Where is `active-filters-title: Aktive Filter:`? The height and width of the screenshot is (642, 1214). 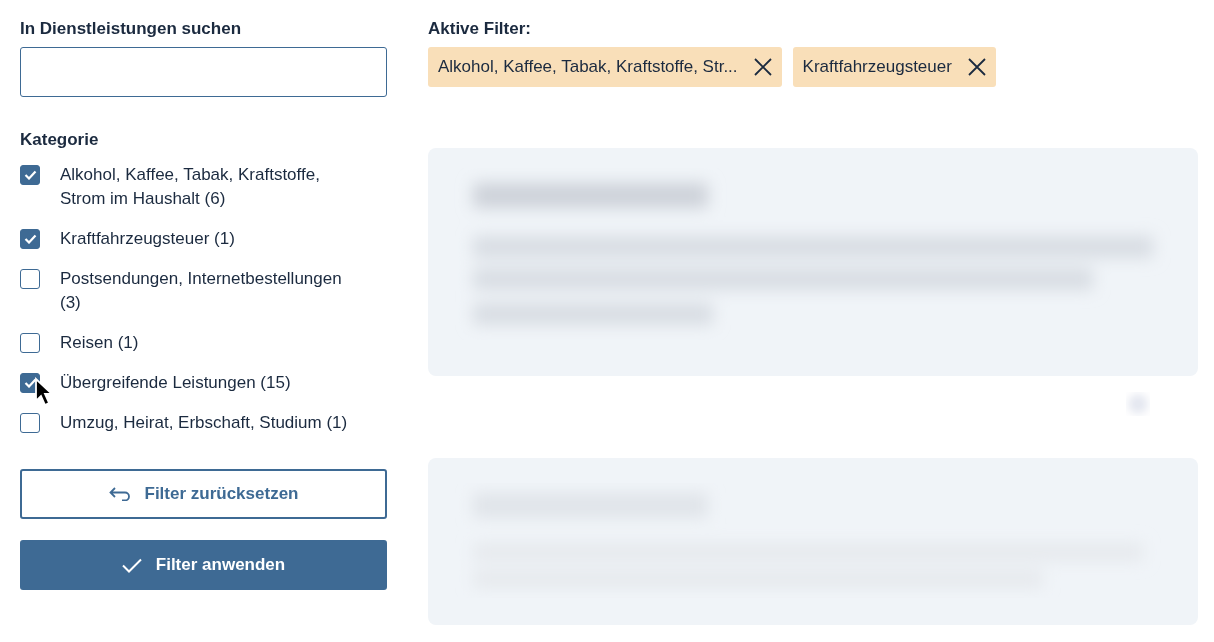 active-filters-title: Aktive Filter: is located at coordinates (480, 29).